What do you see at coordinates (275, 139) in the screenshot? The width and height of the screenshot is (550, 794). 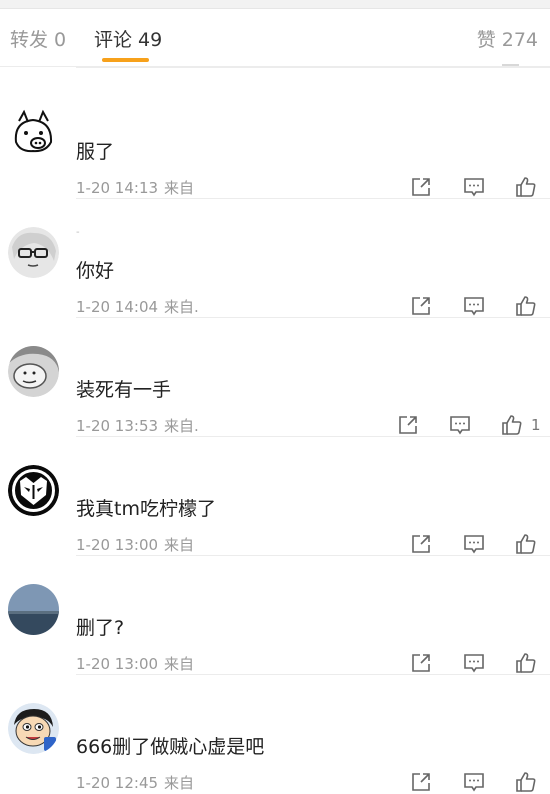 I see `comment-item: 服了 1-20 14:13 来自` at bounding box center [275, 139].